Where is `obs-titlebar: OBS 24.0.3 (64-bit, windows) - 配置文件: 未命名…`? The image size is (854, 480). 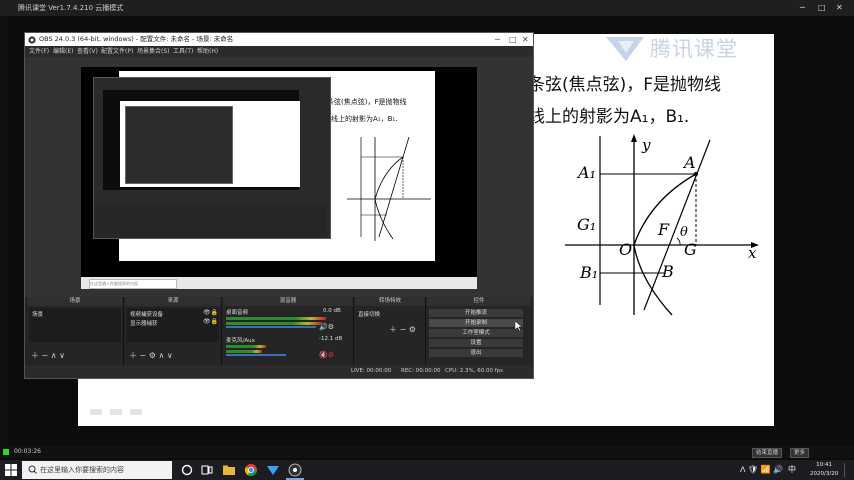 obs-titlebar: OBS 24.0.3 (64-bit, windows) - 配置文件: 未命名… is located at coordinates (279, 39).